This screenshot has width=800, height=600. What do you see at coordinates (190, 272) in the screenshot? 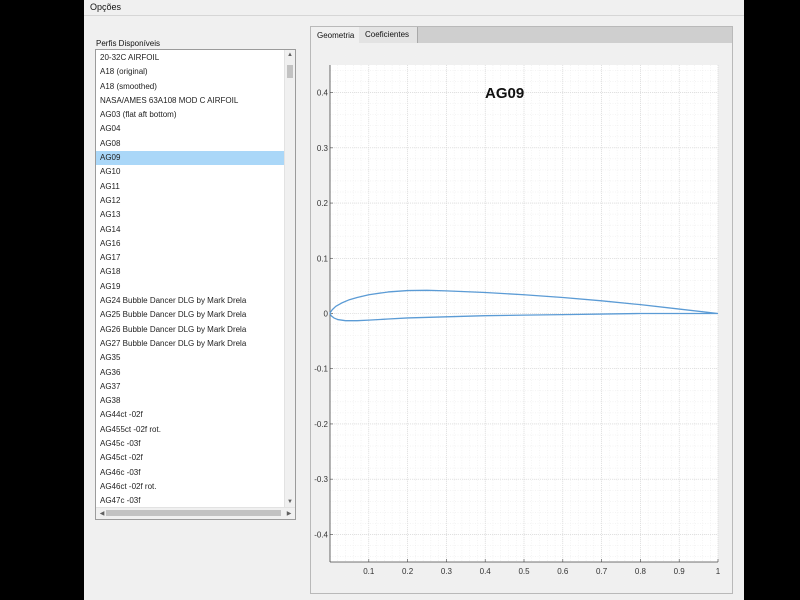
I see `profile-list-item: AG18` at bounding box center [190, 272].